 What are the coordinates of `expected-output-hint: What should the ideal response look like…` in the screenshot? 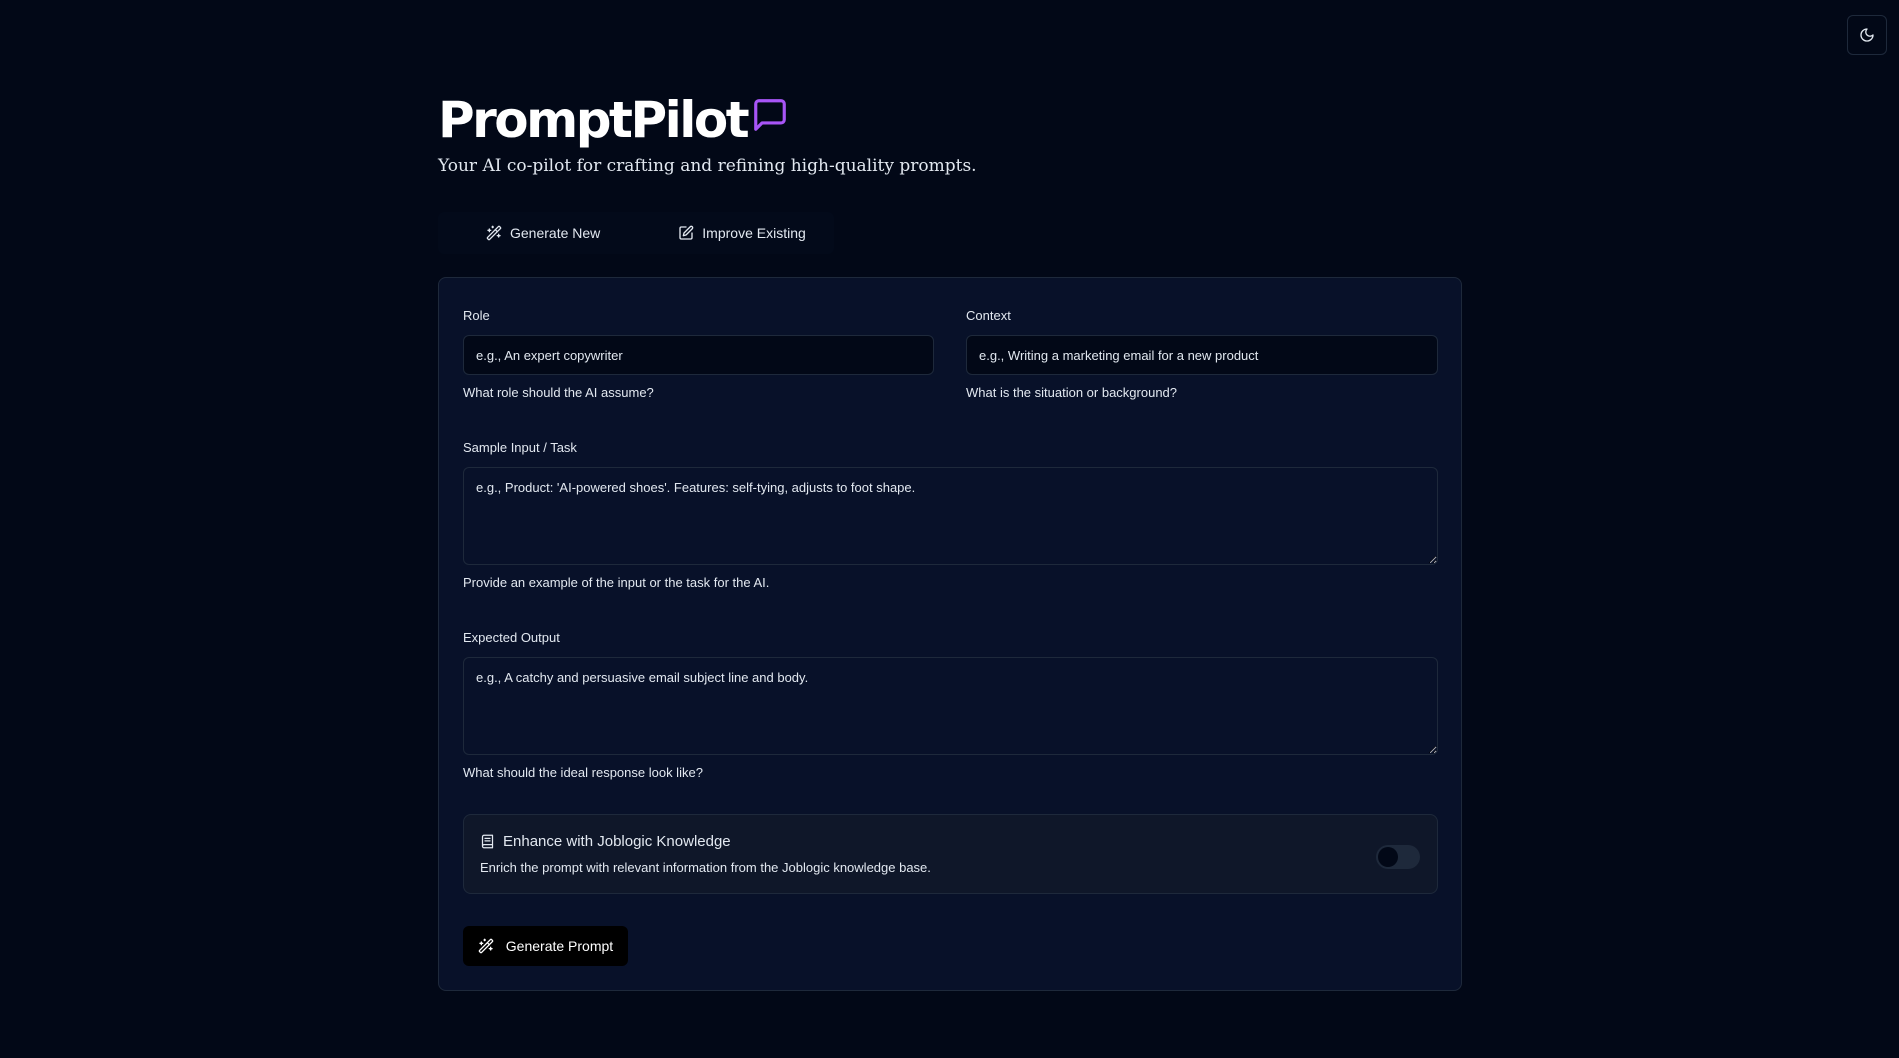 It's located at (583, 772).